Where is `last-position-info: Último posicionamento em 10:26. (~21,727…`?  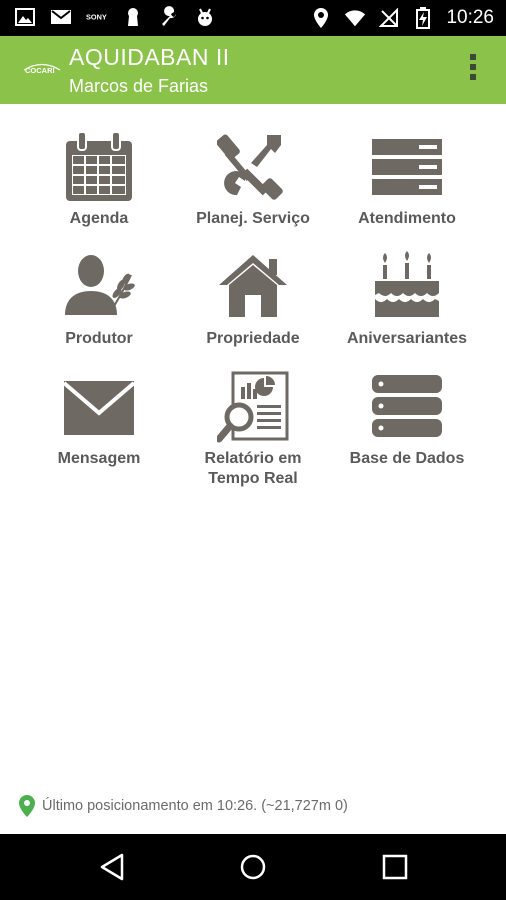 last-position-info: Último posicionamento em 10:26. (~21,727… is located at coordinates (183, 806).